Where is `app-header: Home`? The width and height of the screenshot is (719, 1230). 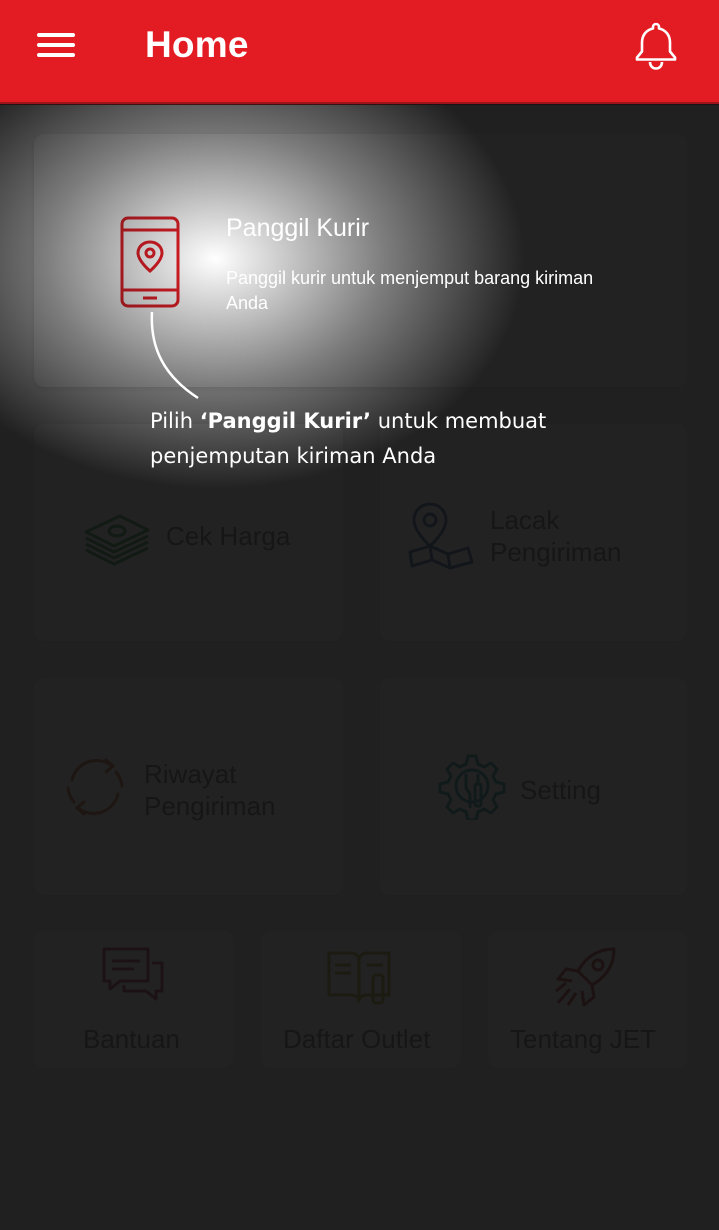
app-header: Home is located at coordinates (359, 52).